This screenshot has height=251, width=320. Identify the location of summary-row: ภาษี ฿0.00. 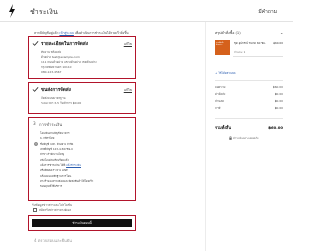
(249, 108).